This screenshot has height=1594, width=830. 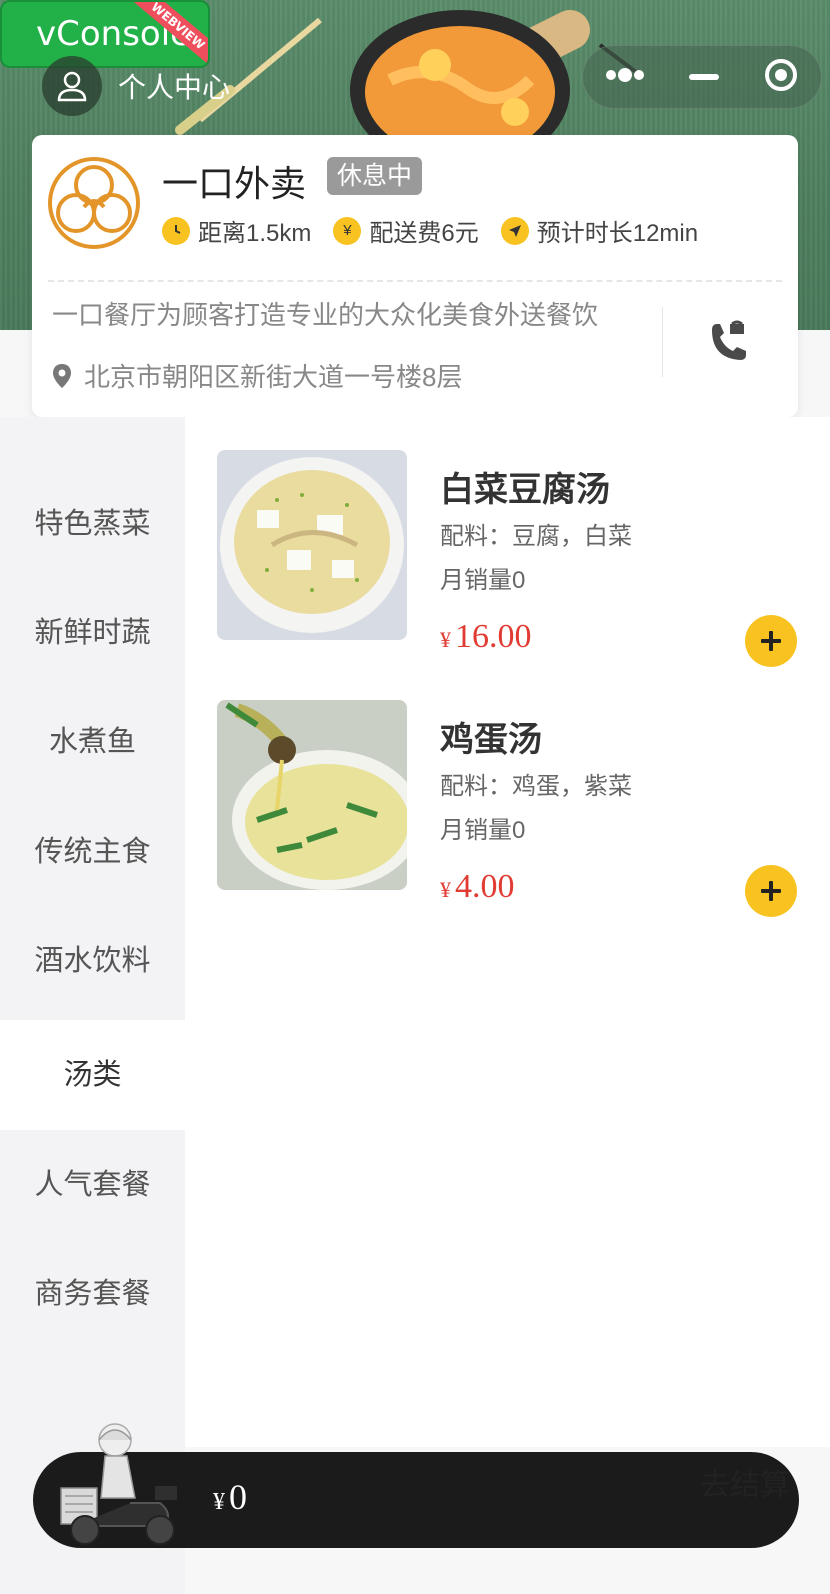 What do you see at coordinates (92, 742) in the screenshot?
I see `category-item: 水煮鱼` at bounding box center [92, 742].